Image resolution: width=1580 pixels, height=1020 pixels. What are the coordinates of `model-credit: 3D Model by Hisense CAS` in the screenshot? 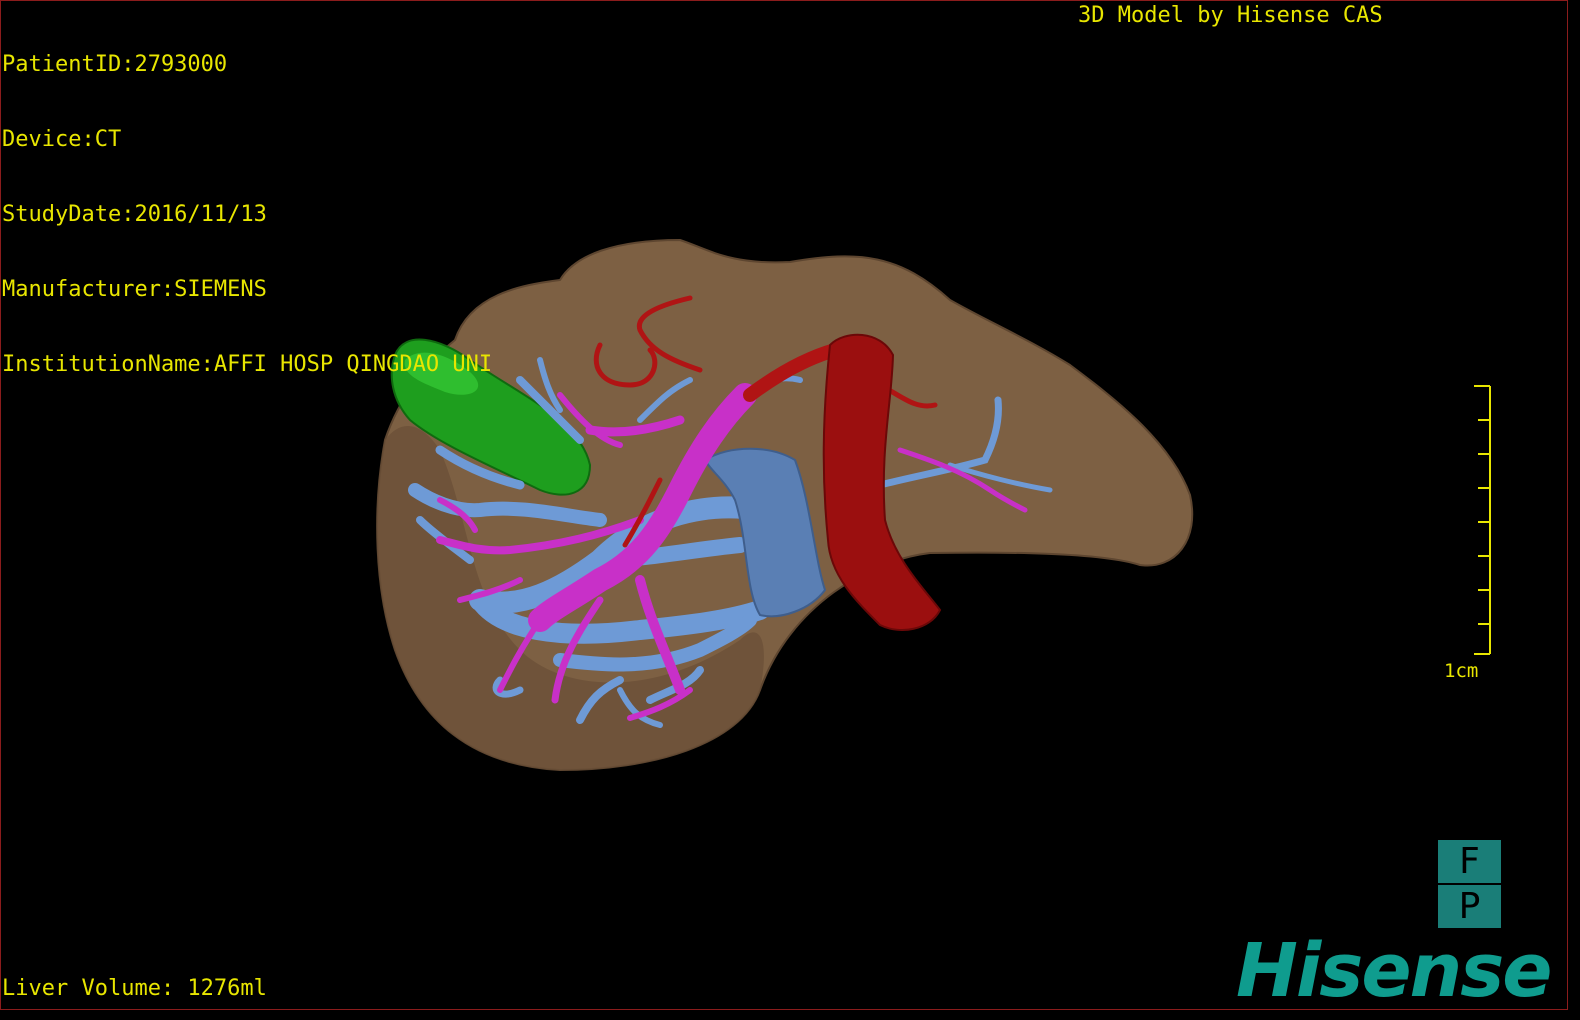 It's located at (1230, 15).